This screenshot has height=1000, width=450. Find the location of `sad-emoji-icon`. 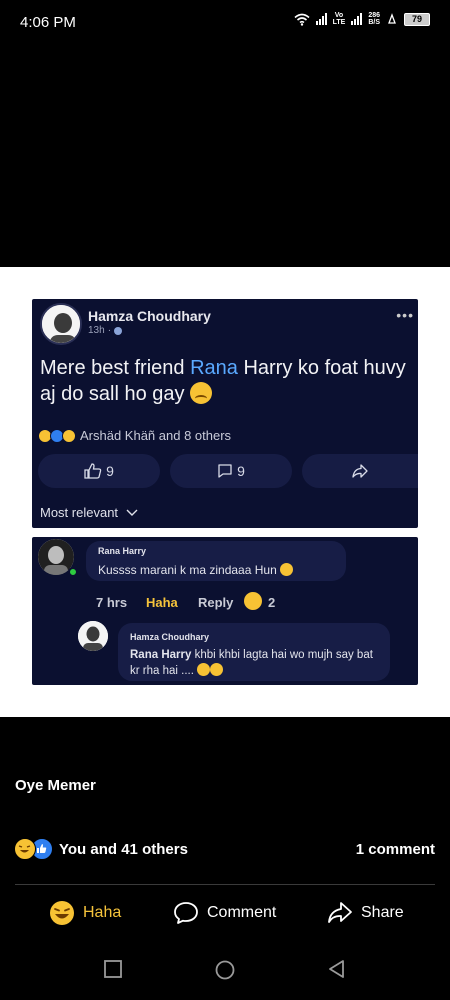

sad-emoji-icon is located at coordinates (204, 669).